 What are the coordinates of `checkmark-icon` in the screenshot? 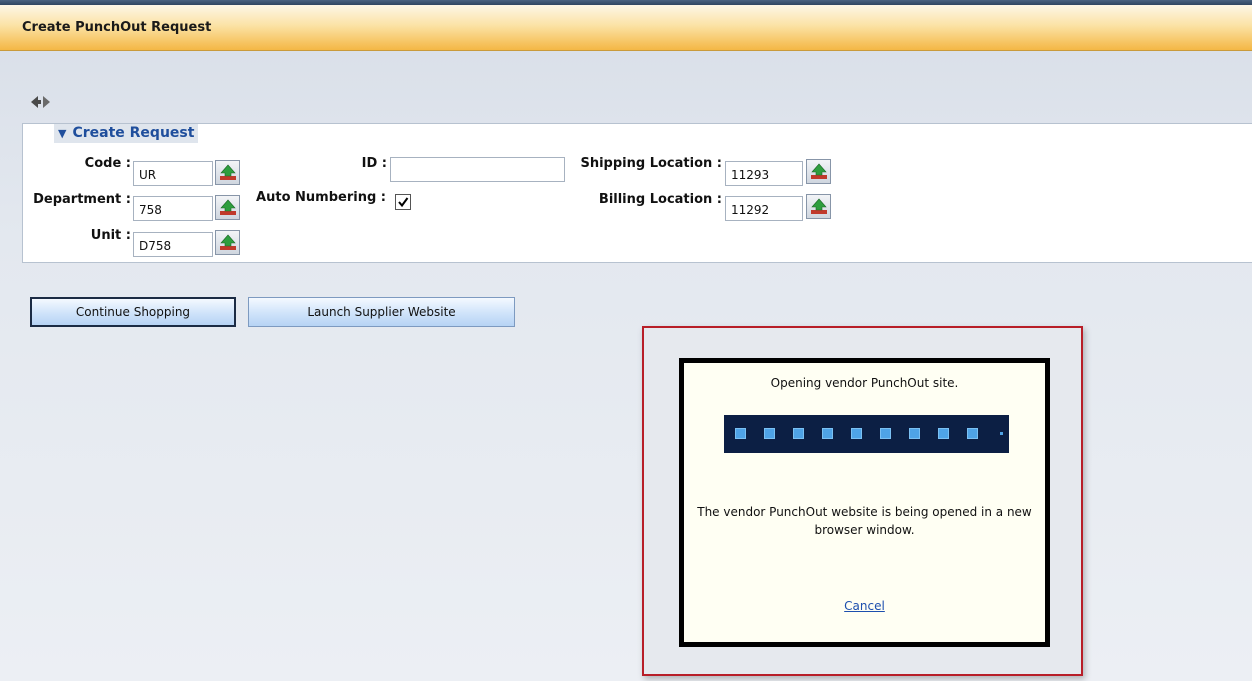 It's located at (403, 202).